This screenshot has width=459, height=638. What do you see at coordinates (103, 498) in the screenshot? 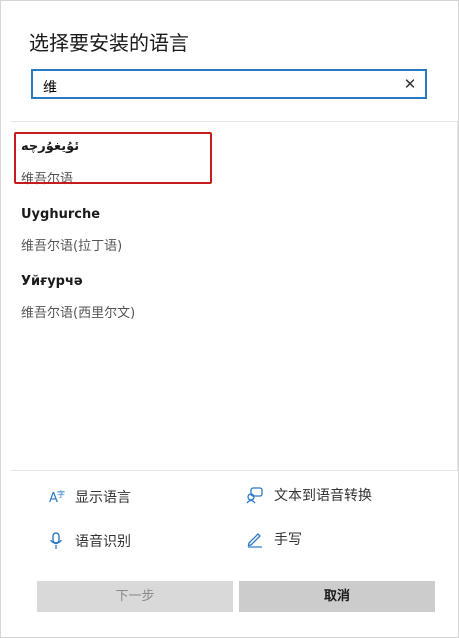
I see `feature-label: 显示语言` at bounding box center [103, 498].